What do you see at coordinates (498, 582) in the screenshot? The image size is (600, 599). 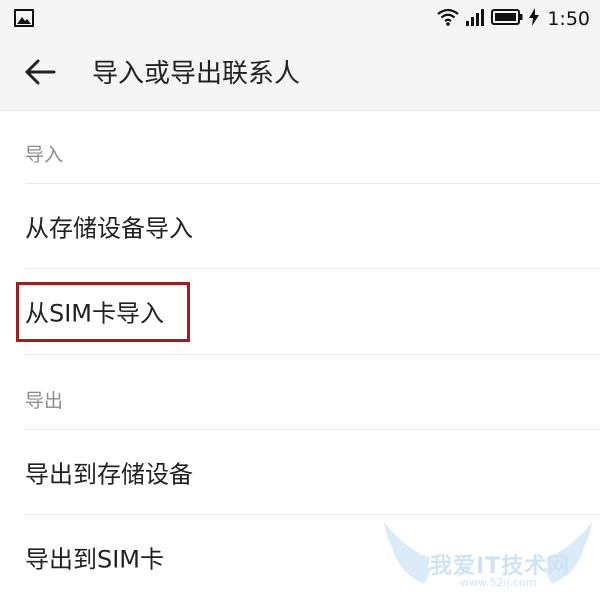 I see `watermark-url: www.52ij.com` at bounding box center [498, 582].